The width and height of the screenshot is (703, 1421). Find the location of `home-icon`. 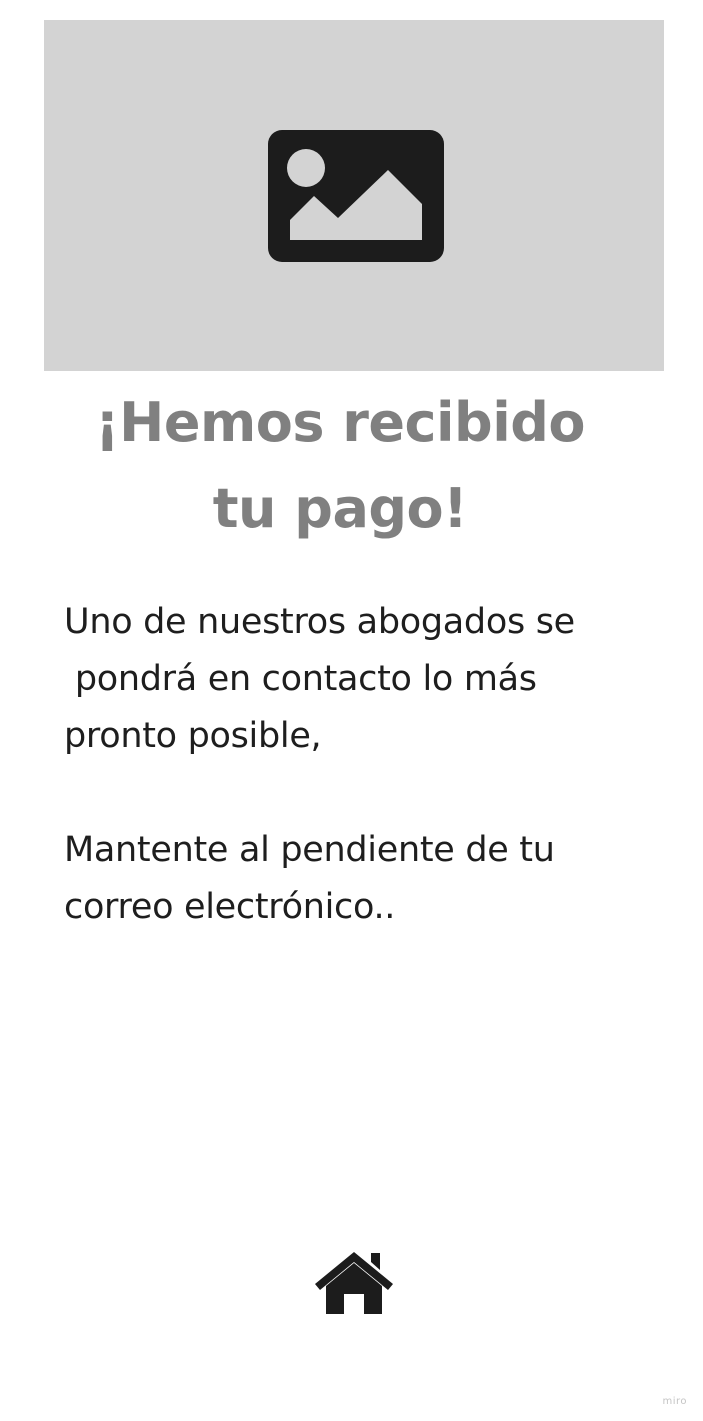

home-icon is located at coordinates (354, 1283).